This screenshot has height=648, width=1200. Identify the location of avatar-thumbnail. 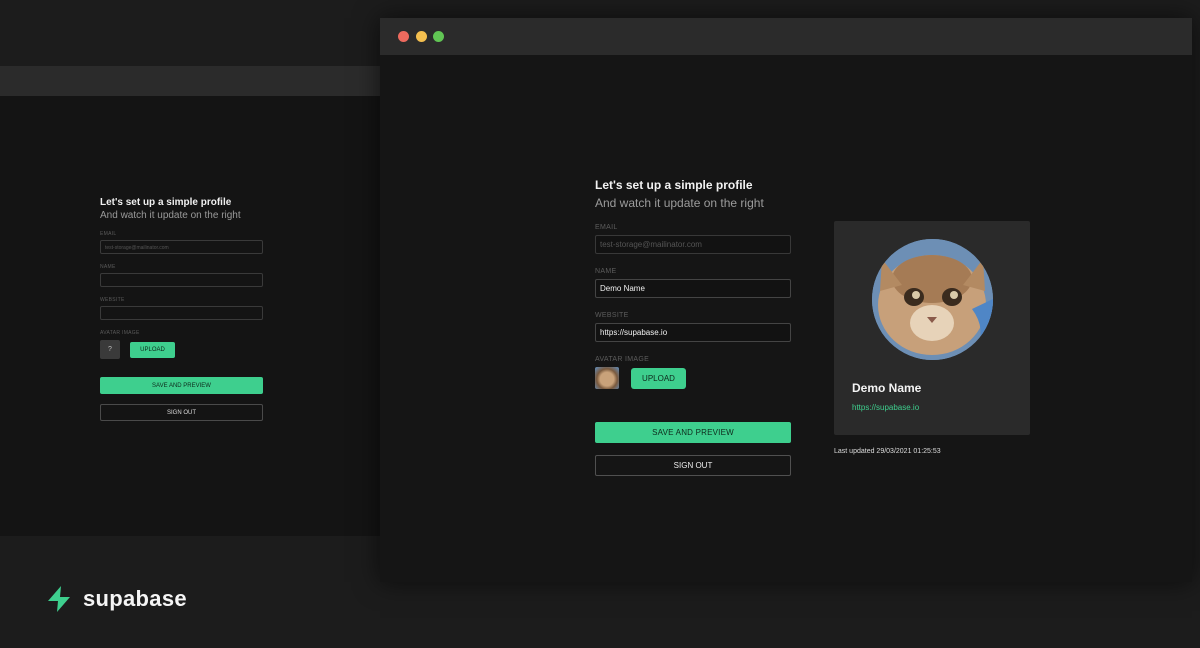
(607, 378).